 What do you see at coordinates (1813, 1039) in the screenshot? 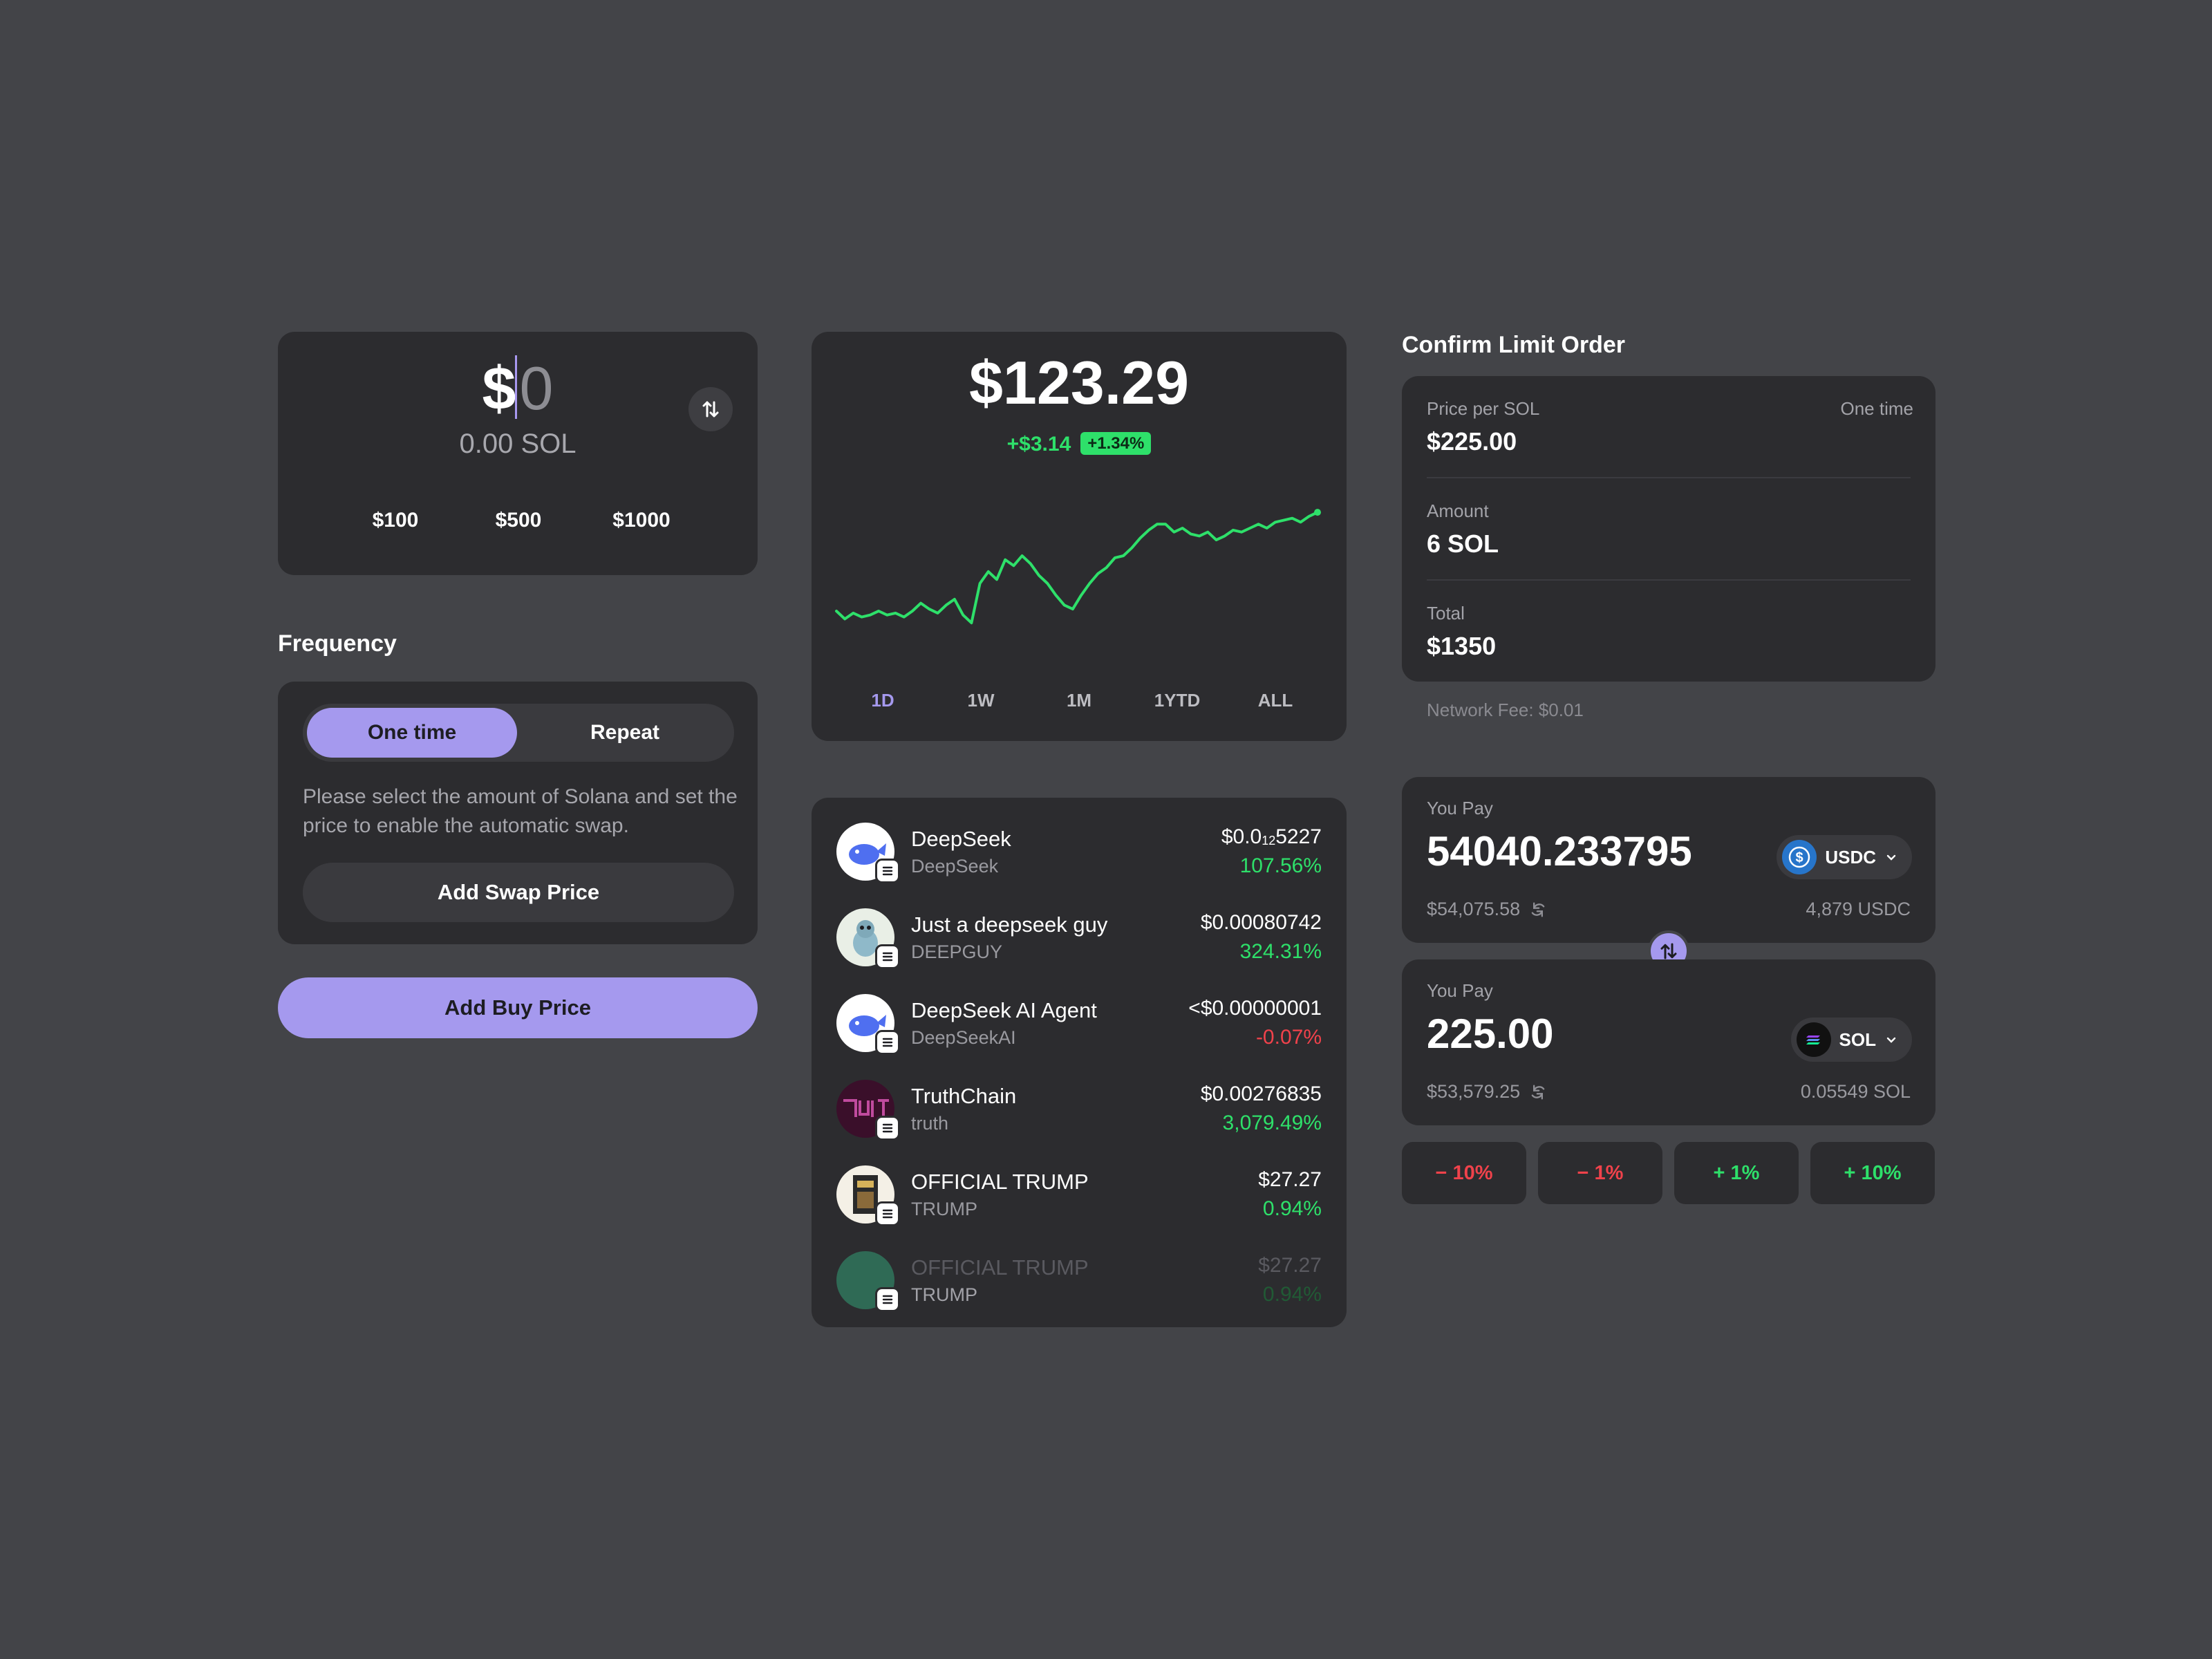
I see `solana-logo-icon` at bounding box center [1813, 1039].